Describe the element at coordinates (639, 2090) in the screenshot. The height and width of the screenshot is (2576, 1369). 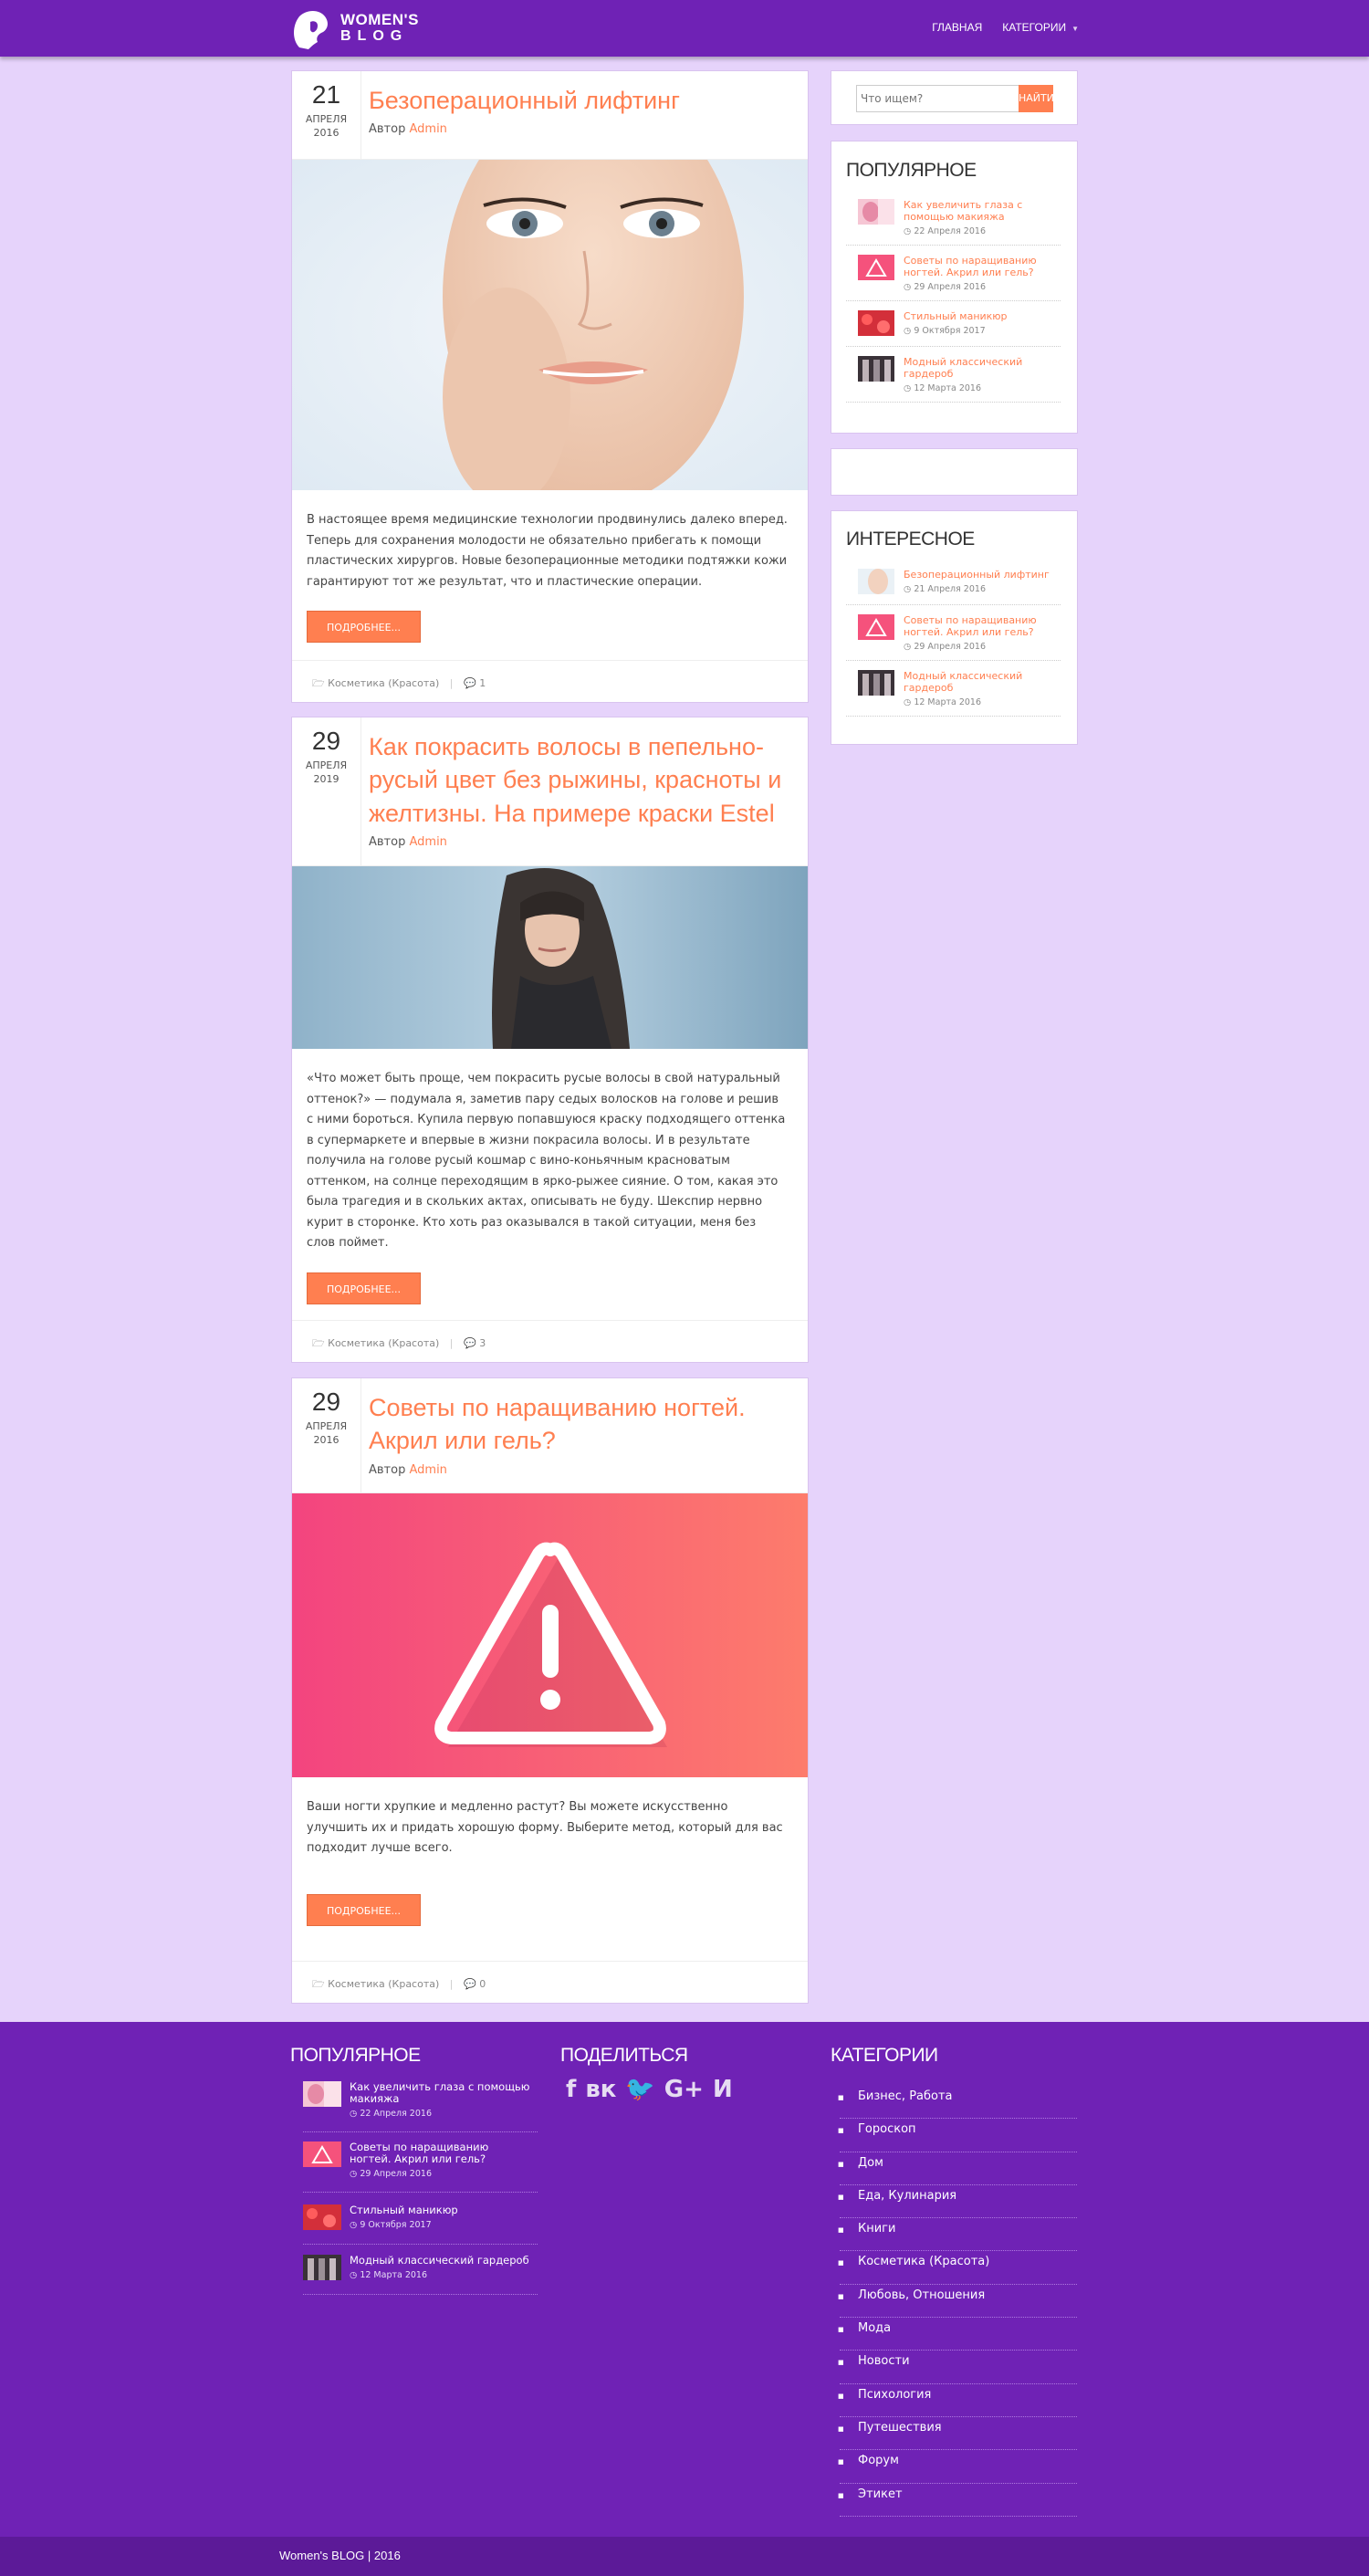
I see `twitter-icon: 🐦` at that location.